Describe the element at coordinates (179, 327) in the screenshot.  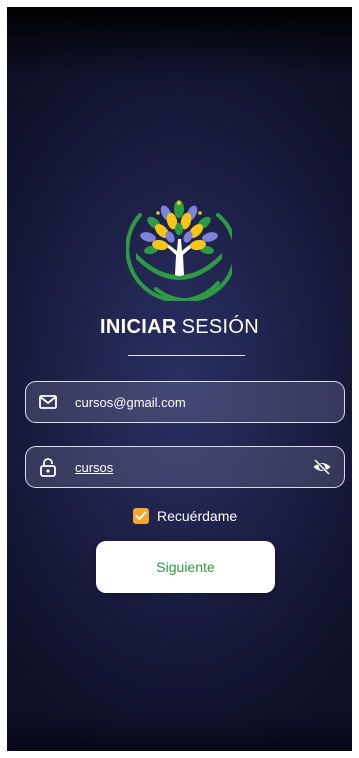
I see `page-title: INICIAR SESIÓN` at that location.